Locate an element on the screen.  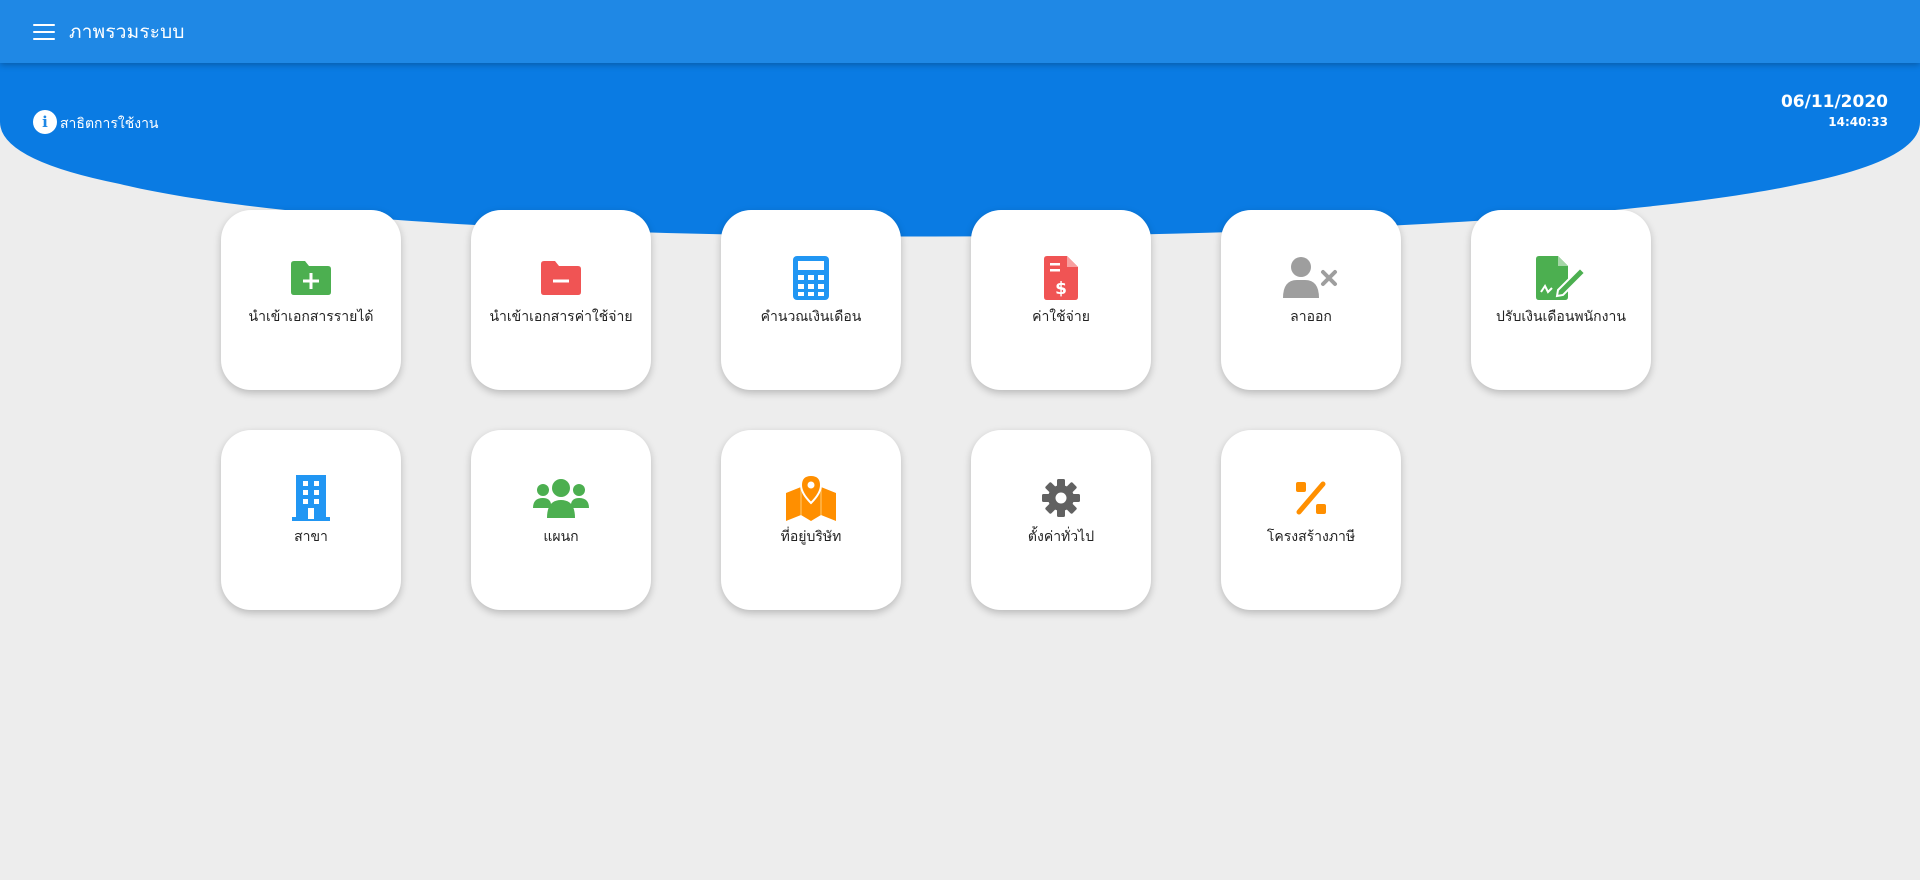
tile-label: คำนวณเงินเดือน is located at coordinates (811, 317).